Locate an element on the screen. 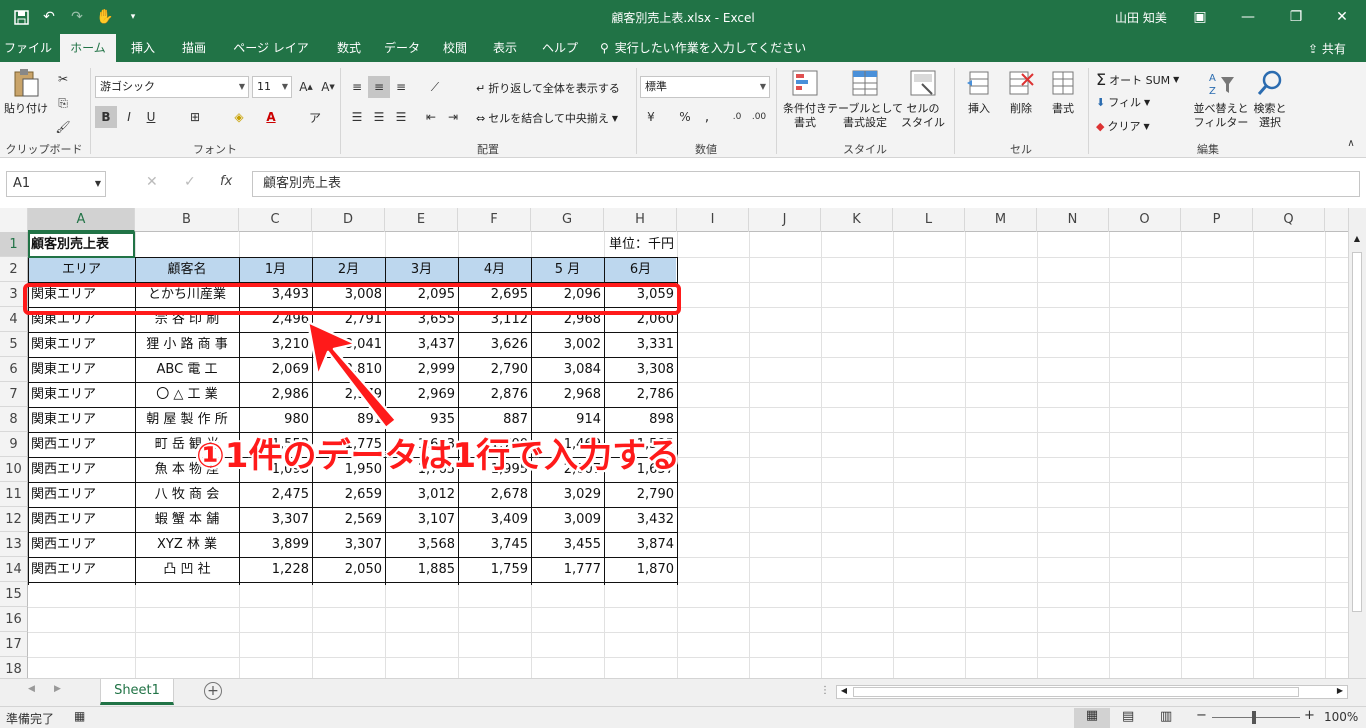  cell-styles-button: セルの スタイル is located at coordinates (923, 99).